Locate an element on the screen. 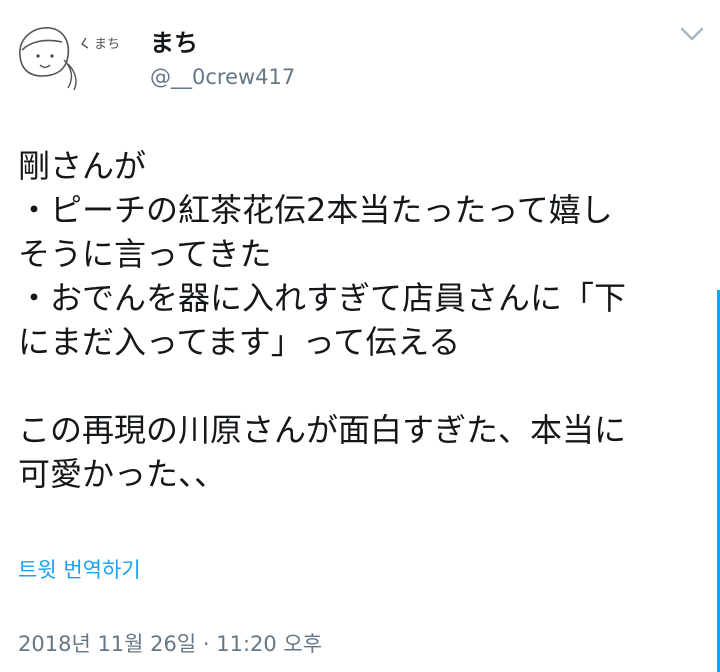  tweet-line: ・おでんを器に入れすぎて店員さんに「下 is located at coordinates (322, 298).